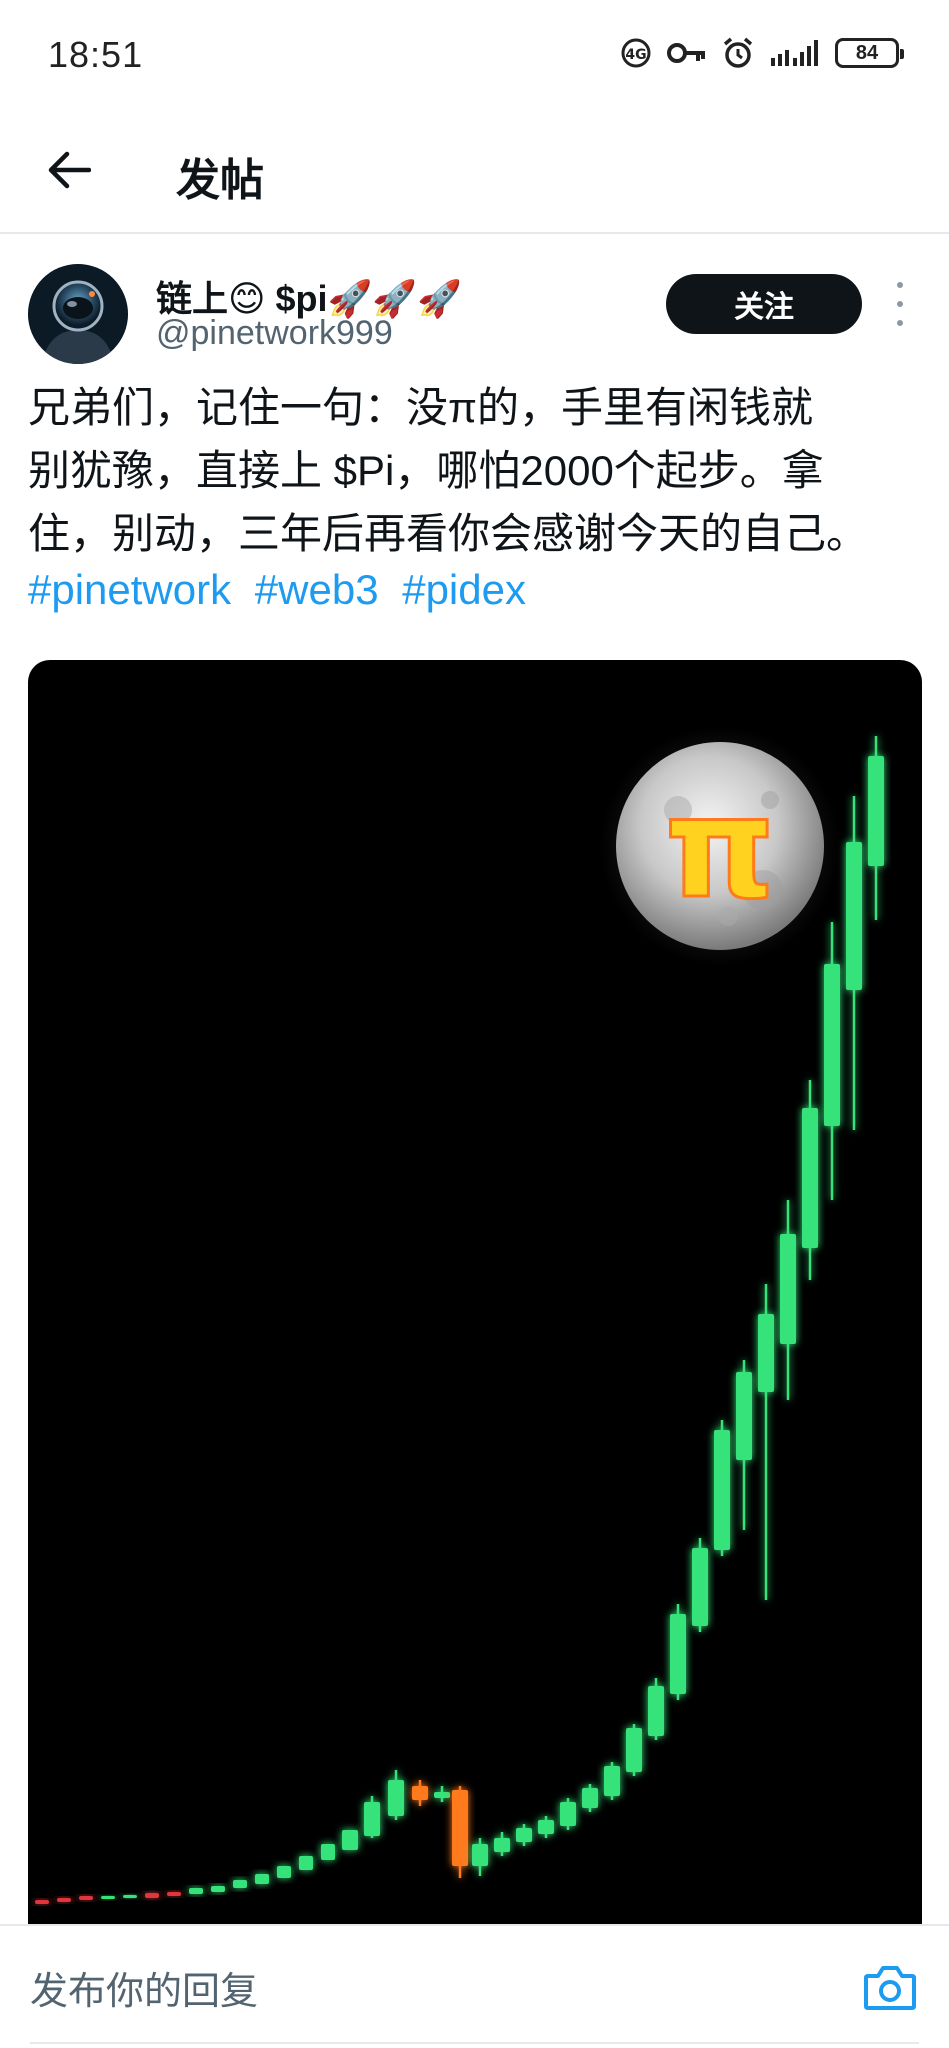  I want to click on avatar, so click(78, 314).